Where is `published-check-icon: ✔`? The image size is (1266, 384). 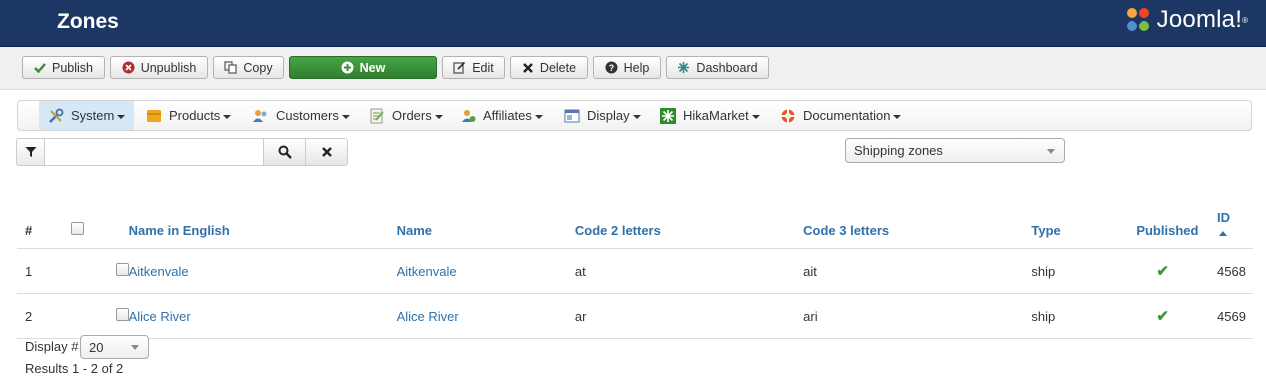 published-check-icon: ✔ is located at coordinates (1162, 271).